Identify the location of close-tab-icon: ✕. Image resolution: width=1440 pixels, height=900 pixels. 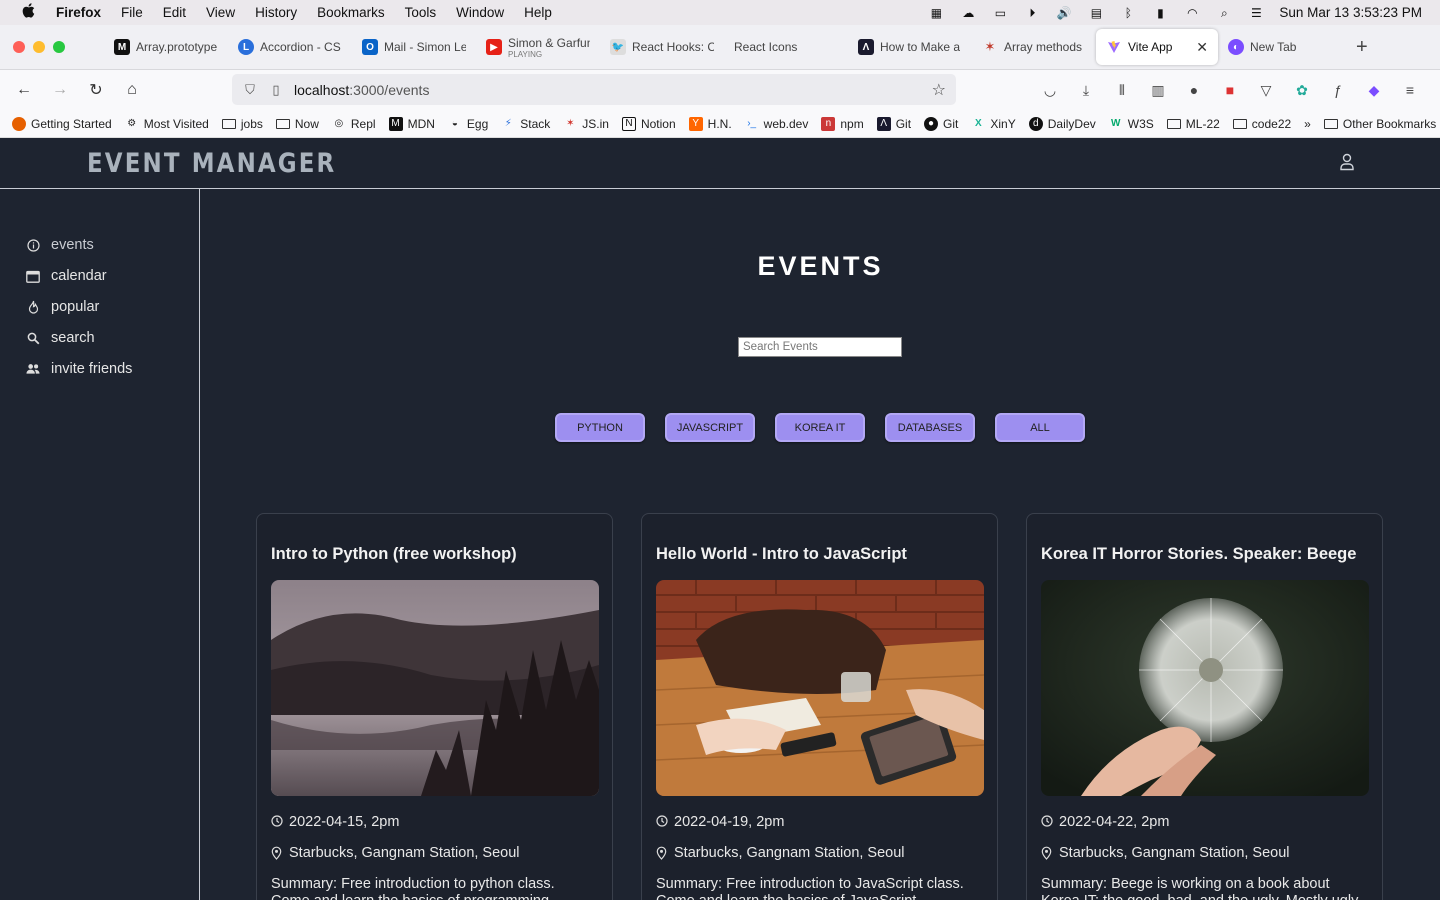
(1202, 47).